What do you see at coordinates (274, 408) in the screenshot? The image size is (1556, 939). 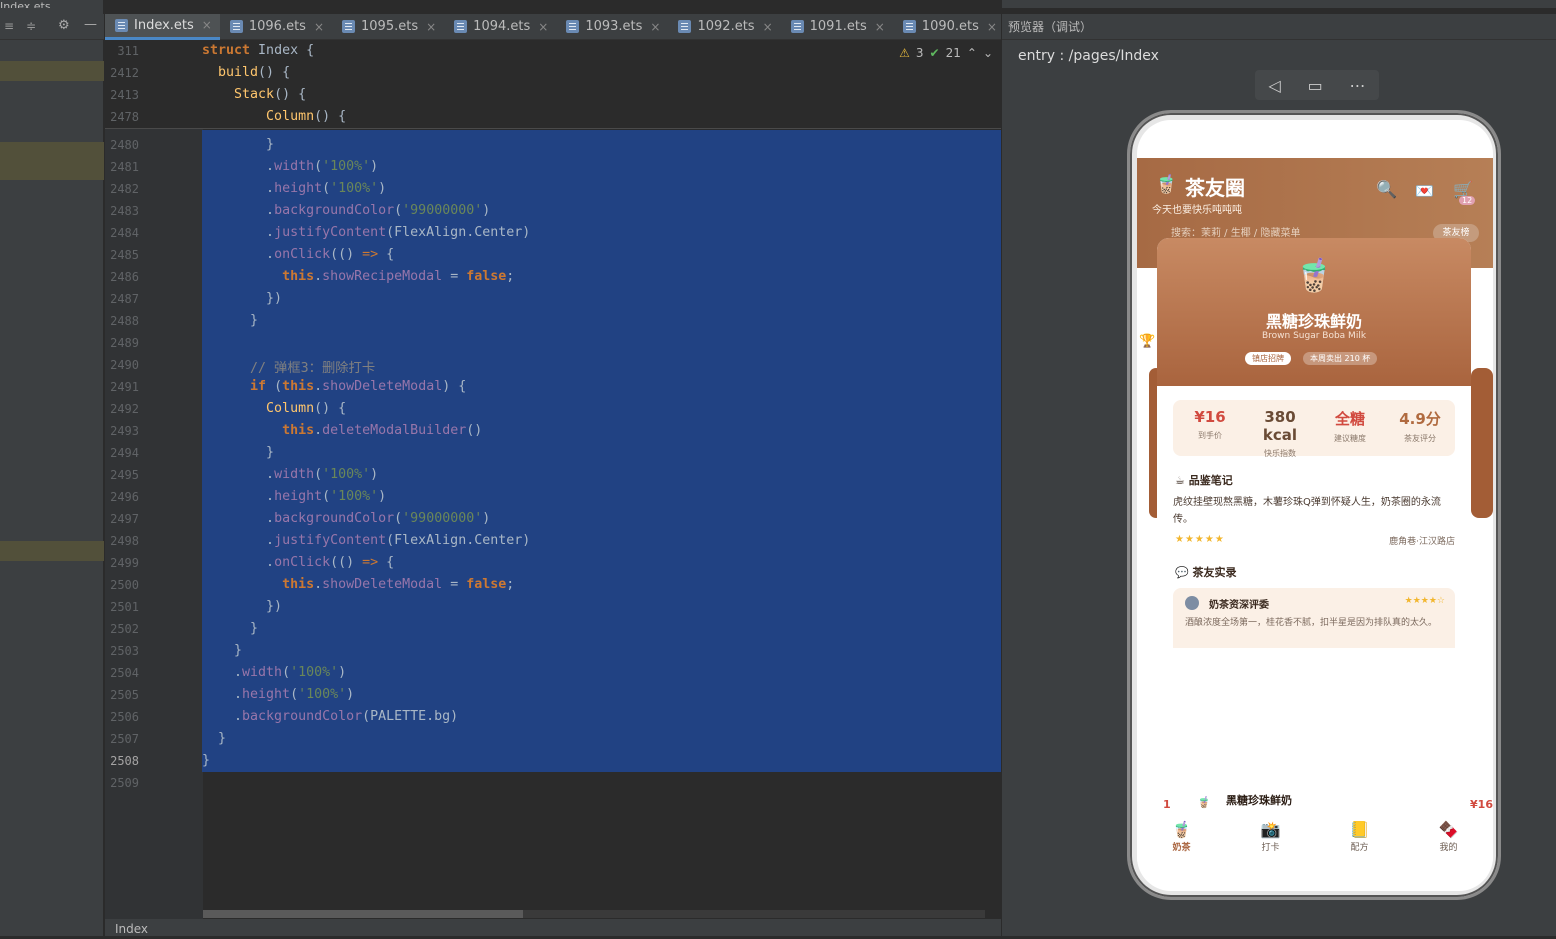 I see `code-line: Column() {` at bounding box center [274, 408].